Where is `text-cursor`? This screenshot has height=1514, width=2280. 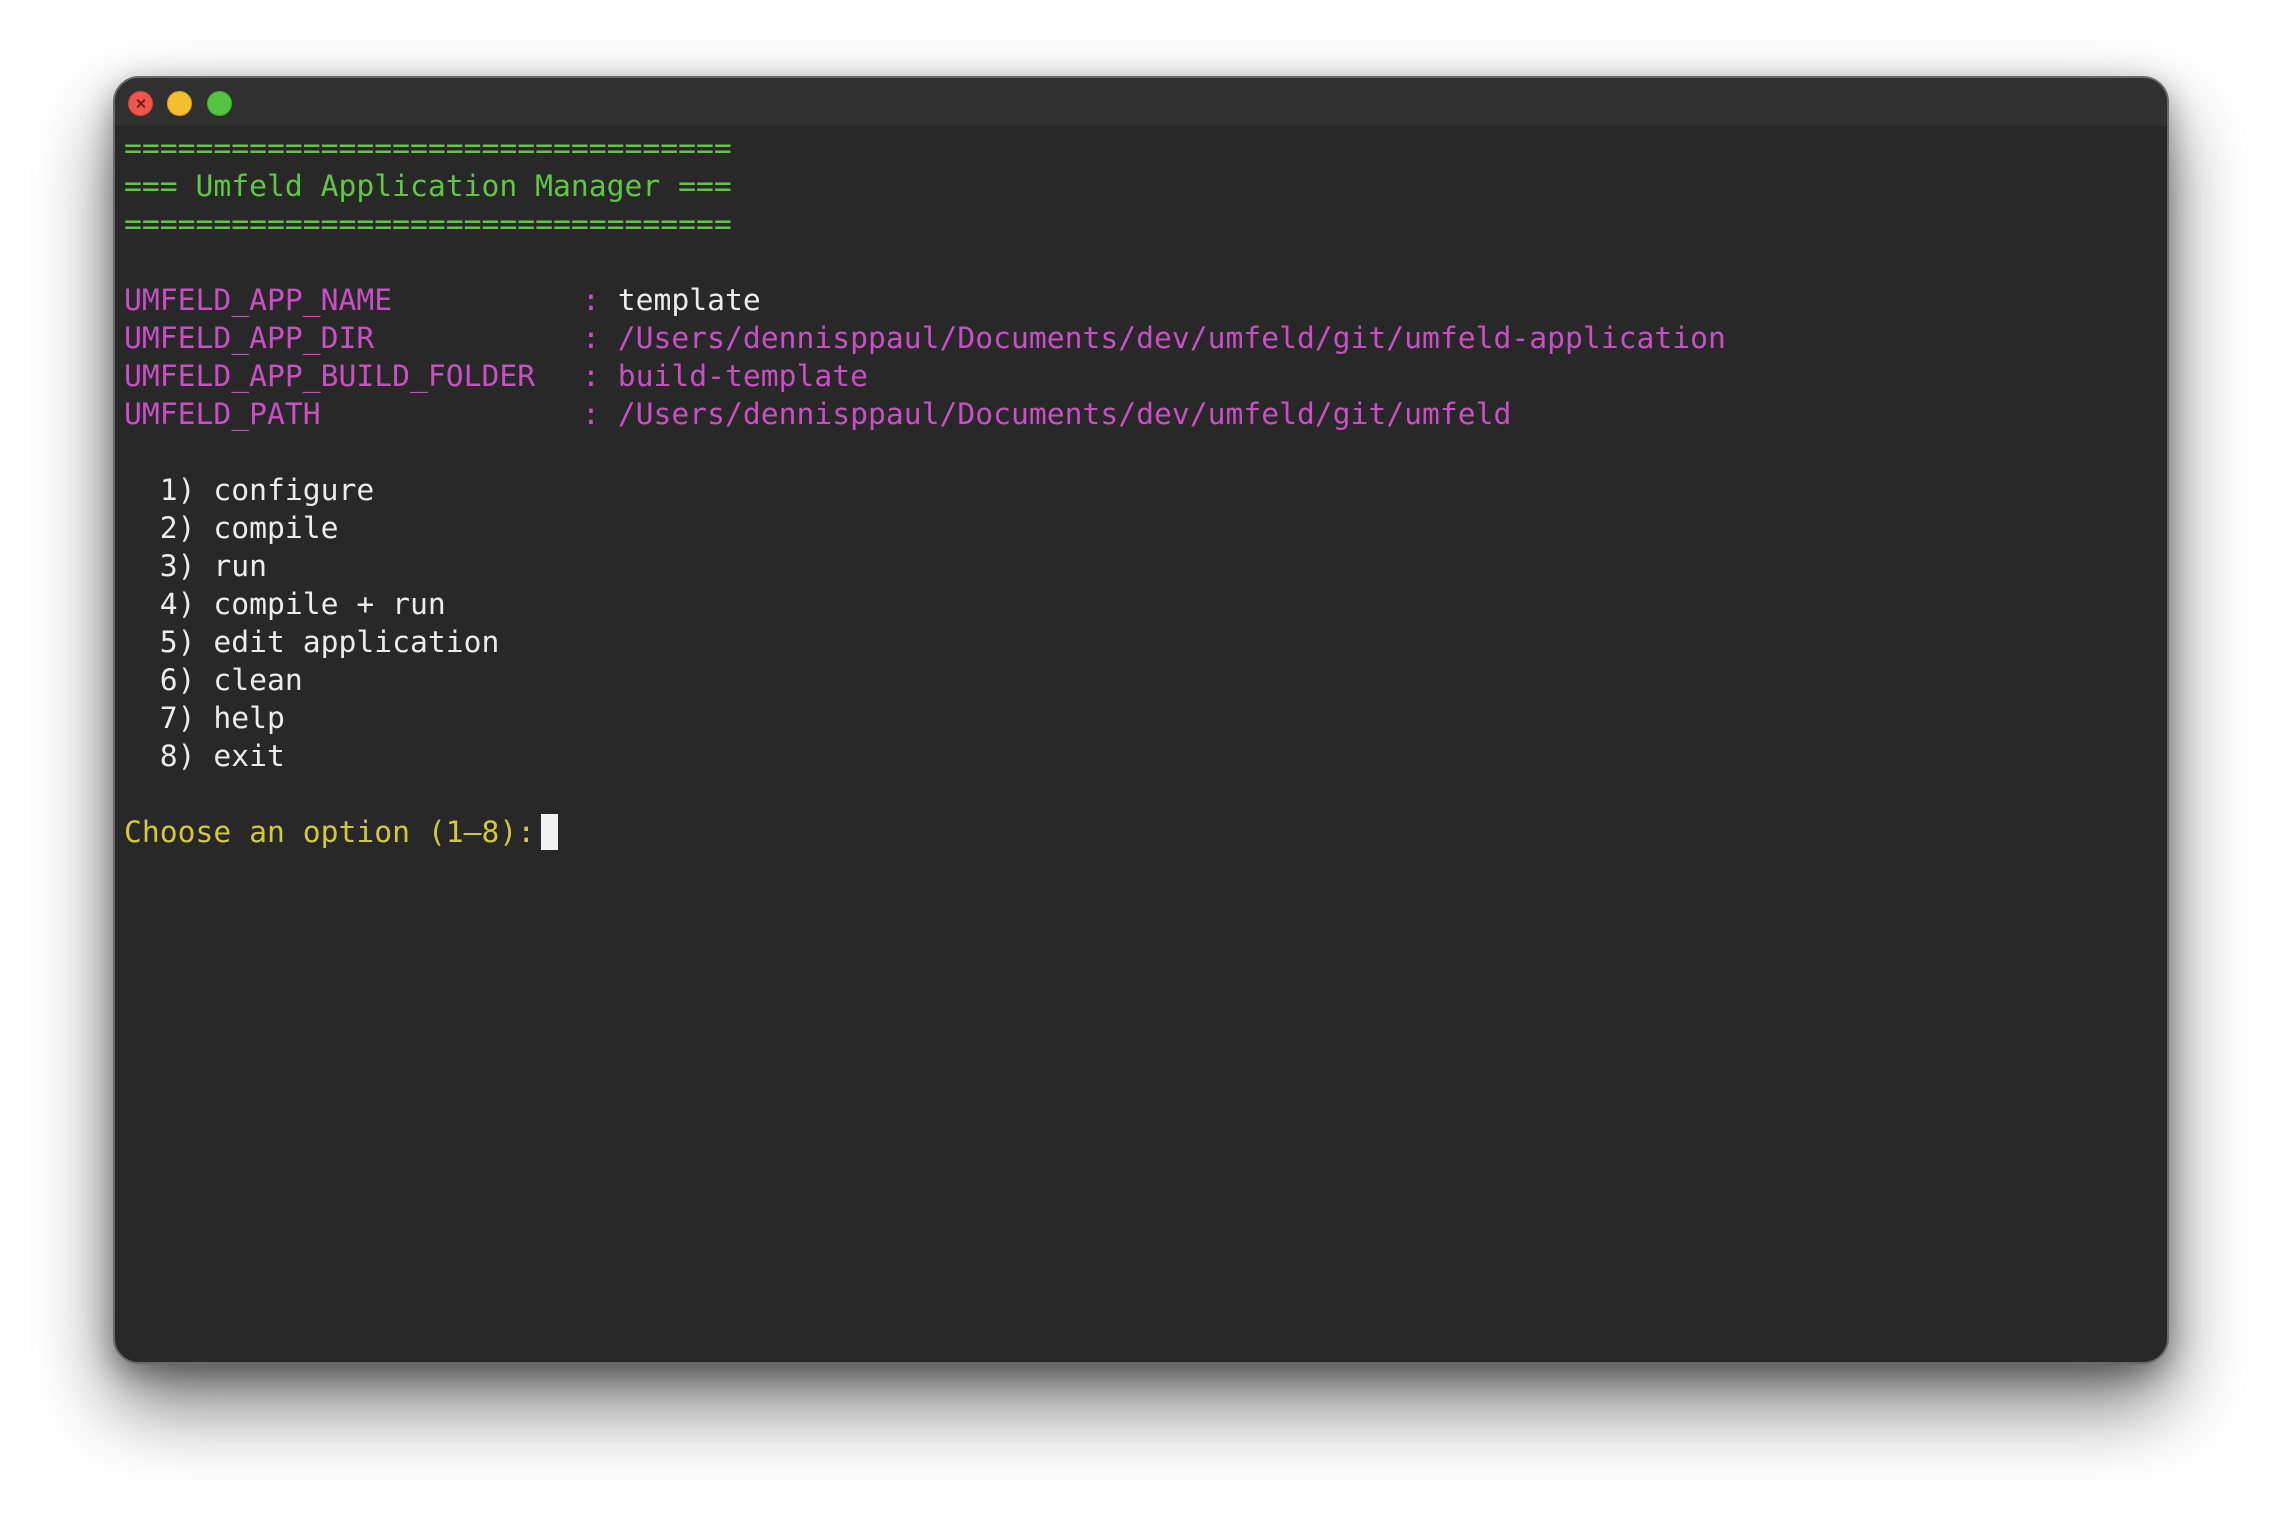
text-cursor is located at coordinates (550, 832).